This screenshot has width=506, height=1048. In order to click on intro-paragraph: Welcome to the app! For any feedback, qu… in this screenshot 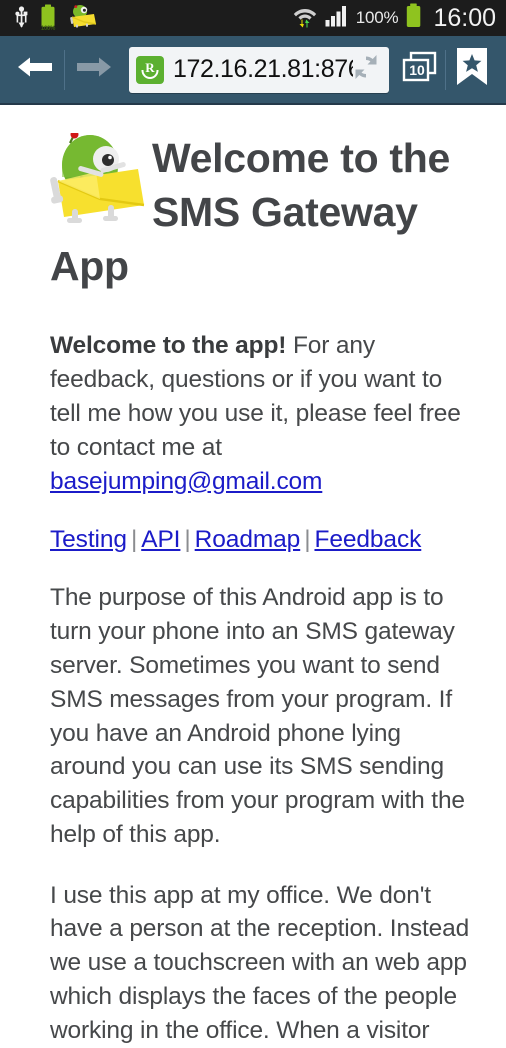, I will do `click(264, 413)`.